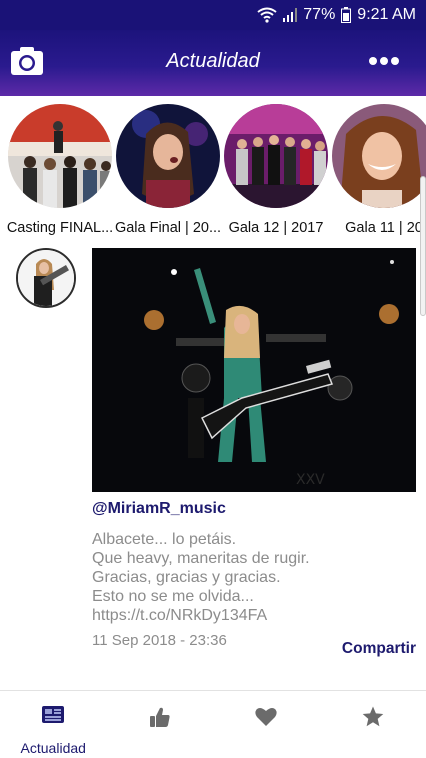 This screenshot has height=758, width=426. I want to click on newspaper-icon, so click(53, 717).